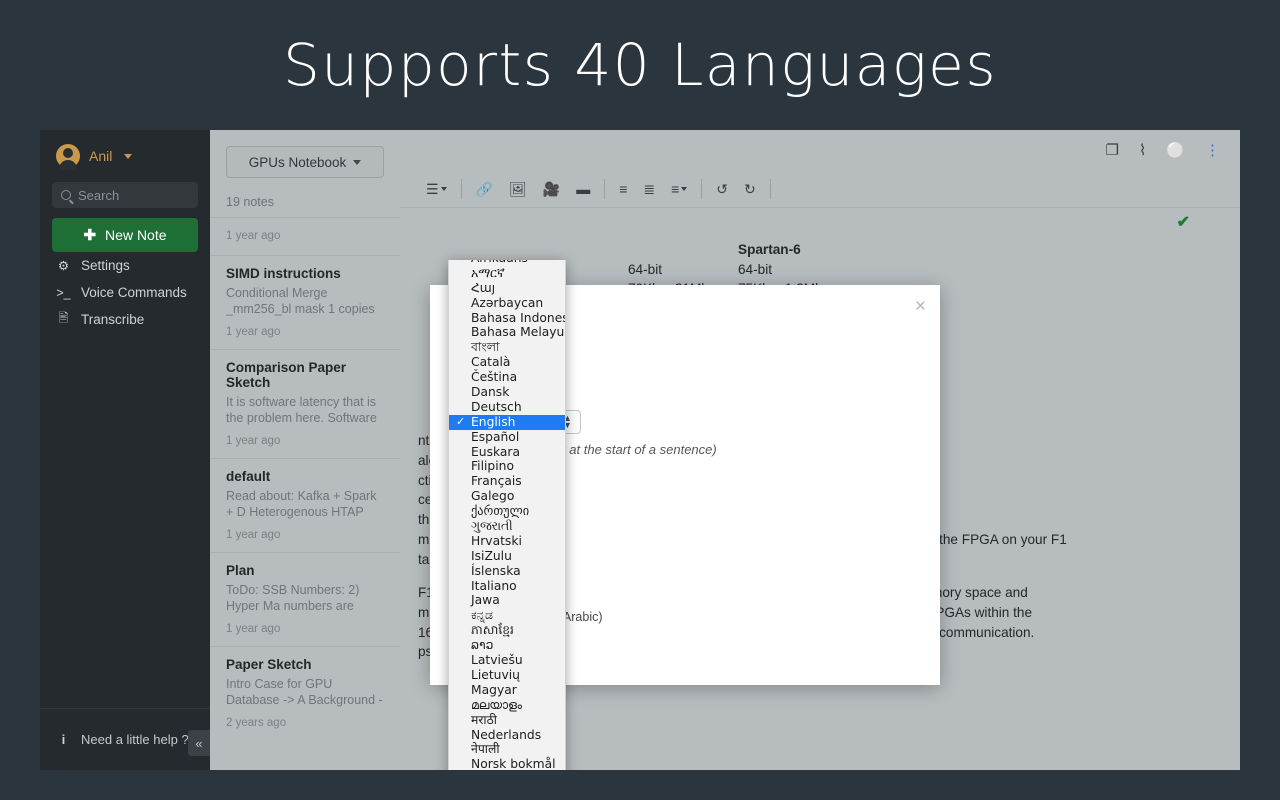 The height and width of the screenshot is (800, 1280). I want to click on help-button: i Need a little help ?, so click(125, 739).